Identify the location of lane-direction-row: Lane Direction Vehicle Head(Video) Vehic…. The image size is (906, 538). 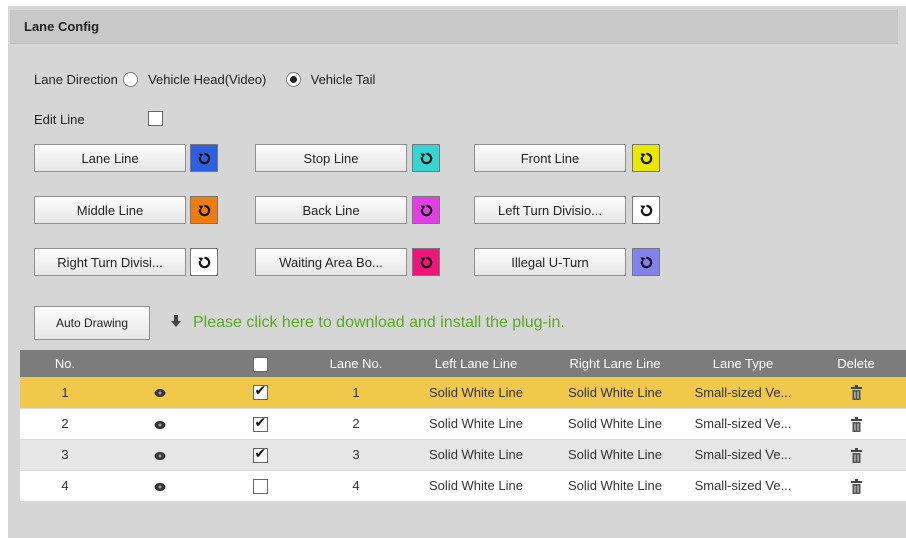
(204, 79).